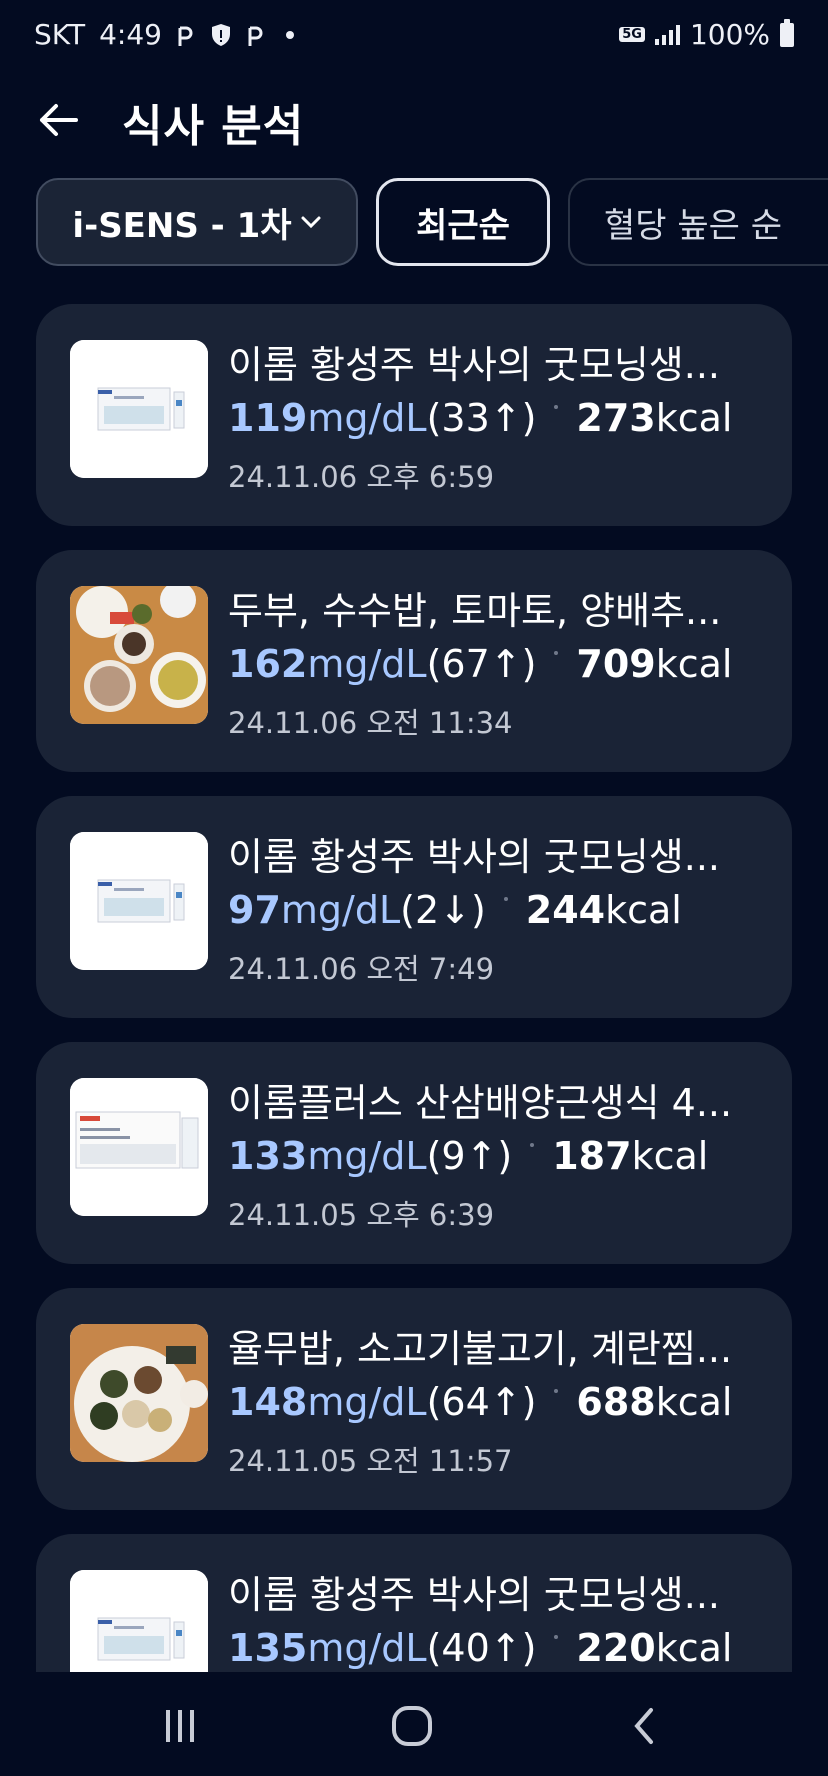  What do you see at coordinates (254, 910) in the screenshot?
I see `glucose-value: 97` at bounding box center [254, 910].